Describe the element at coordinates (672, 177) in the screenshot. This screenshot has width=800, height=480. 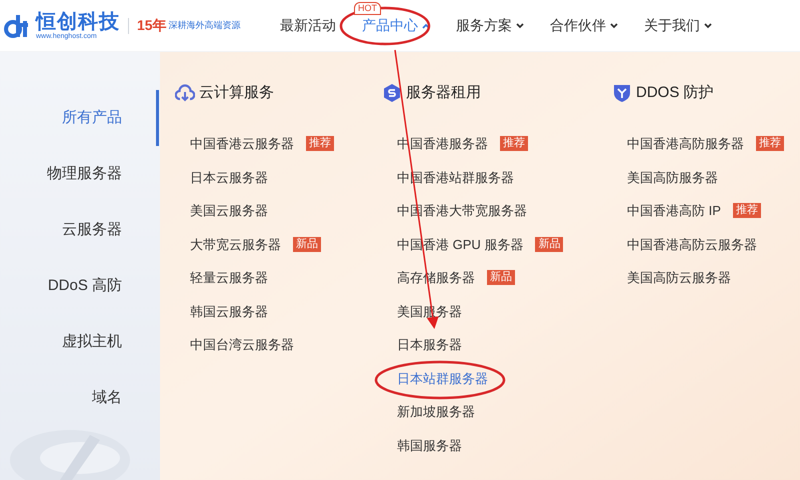
I see `product-link: 美国高防服务器` at that location.